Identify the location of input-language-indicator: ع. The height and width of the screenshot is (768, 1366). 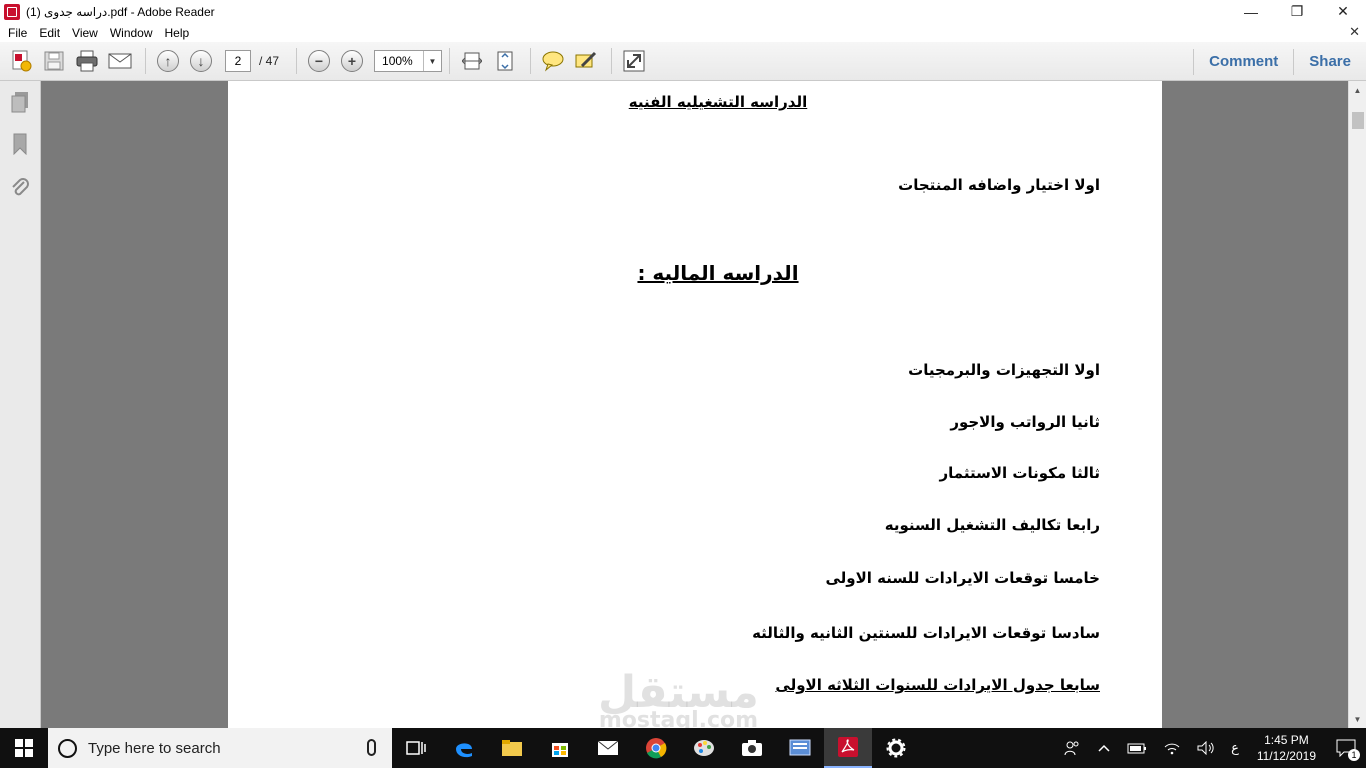
(1235, 748).